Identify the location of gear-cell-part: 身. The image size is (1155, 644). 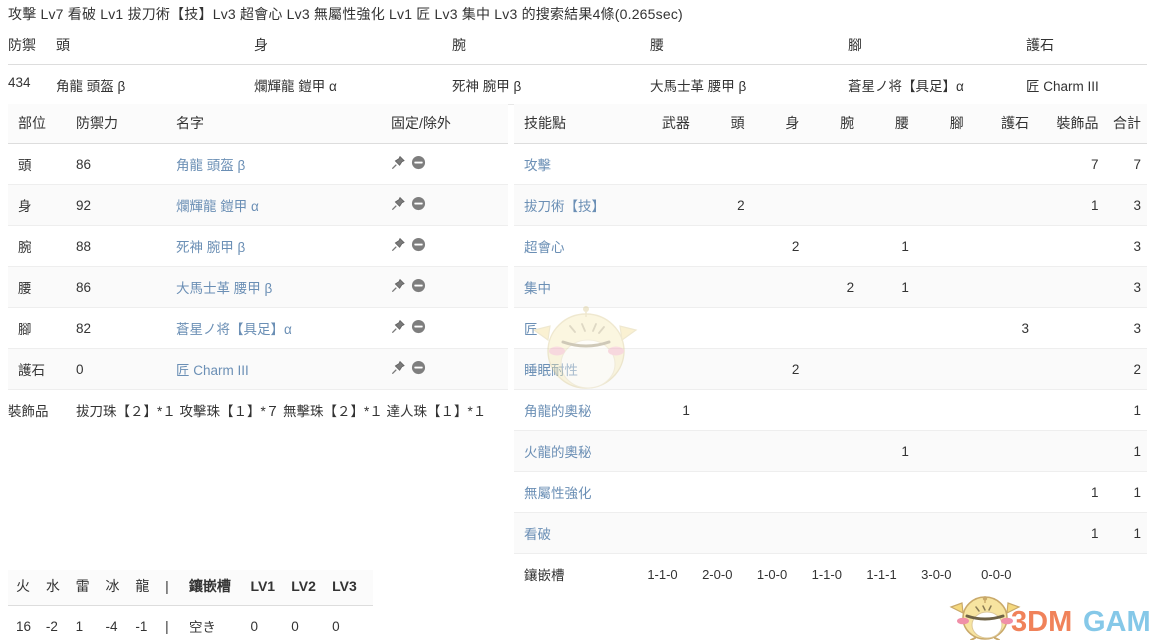
(42, 205).